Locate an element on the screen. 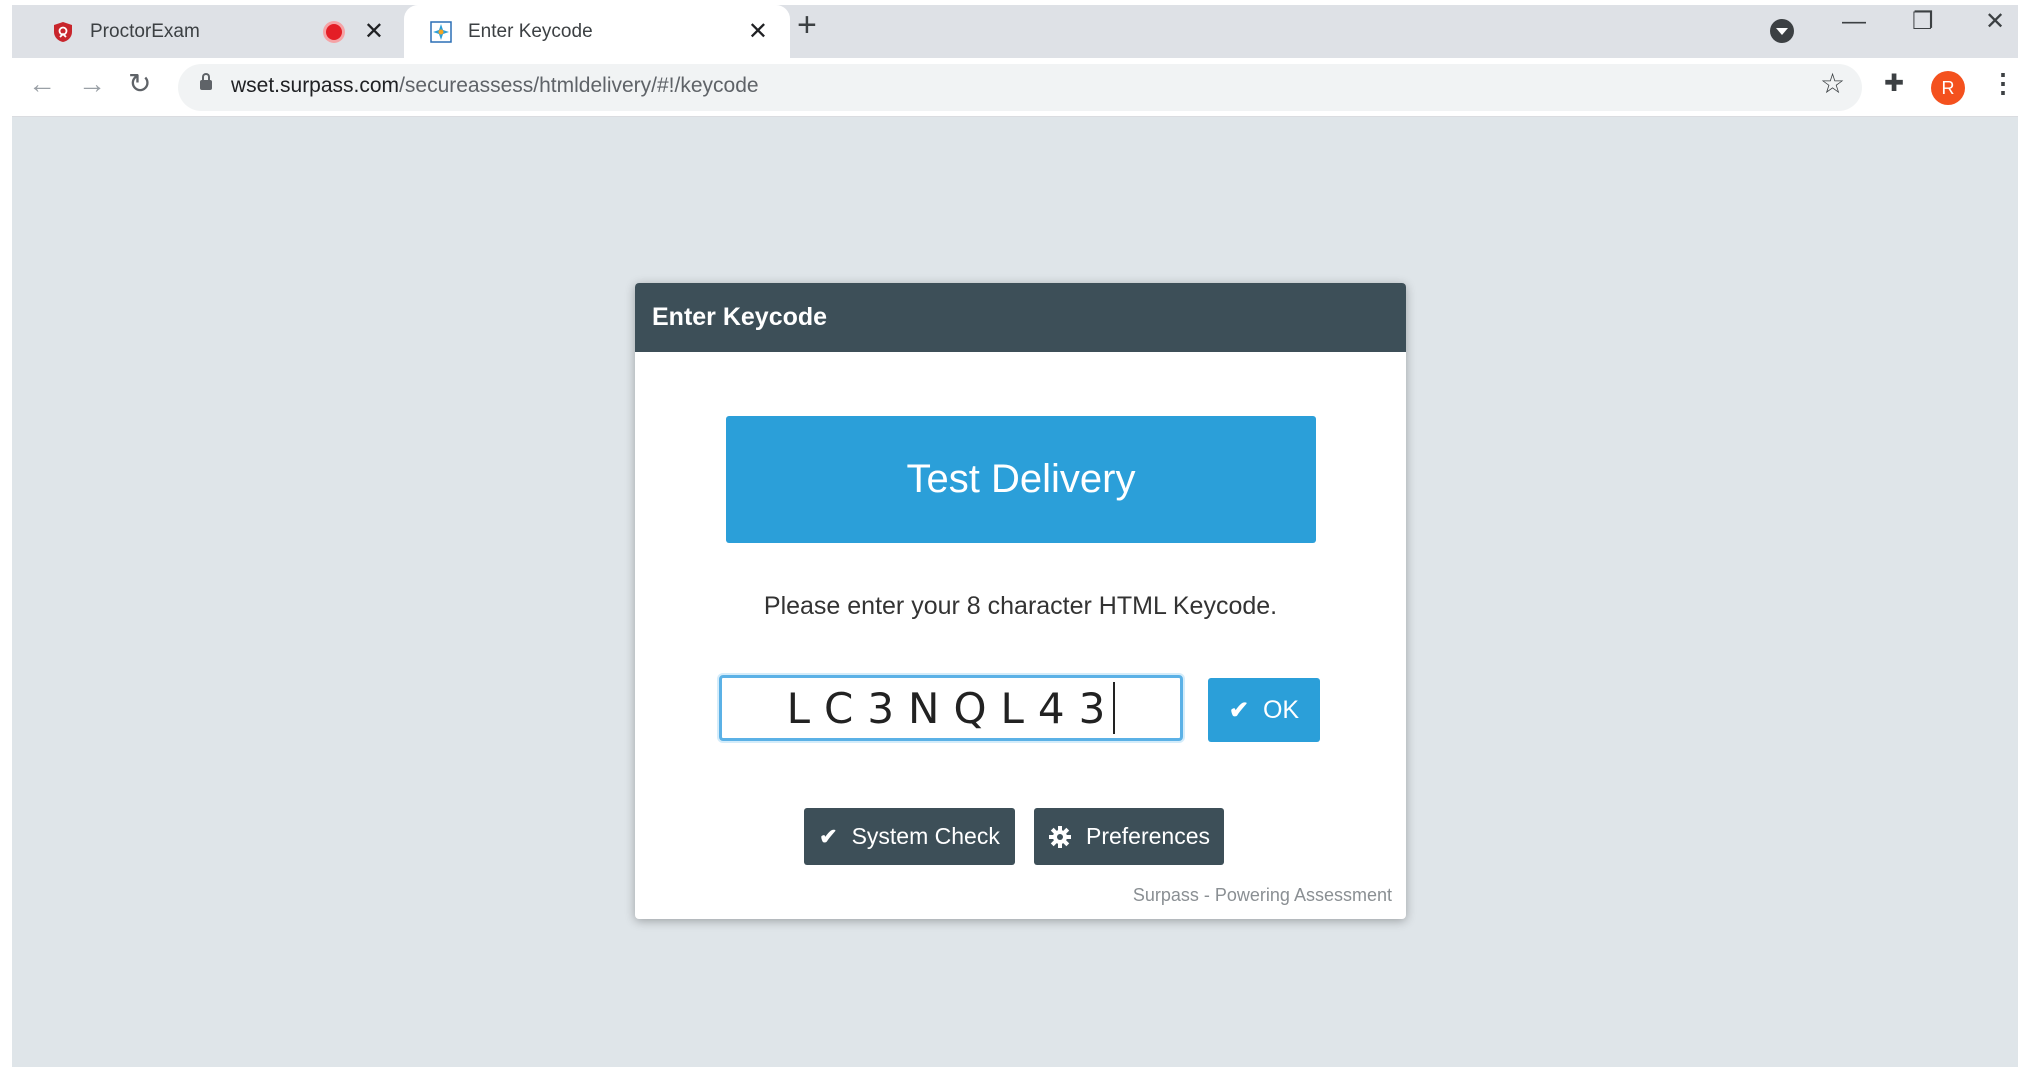 The width and height of the screenshot is (2018, 1067). window-close-icon: ✕ is located at coordinates (1995, 22).